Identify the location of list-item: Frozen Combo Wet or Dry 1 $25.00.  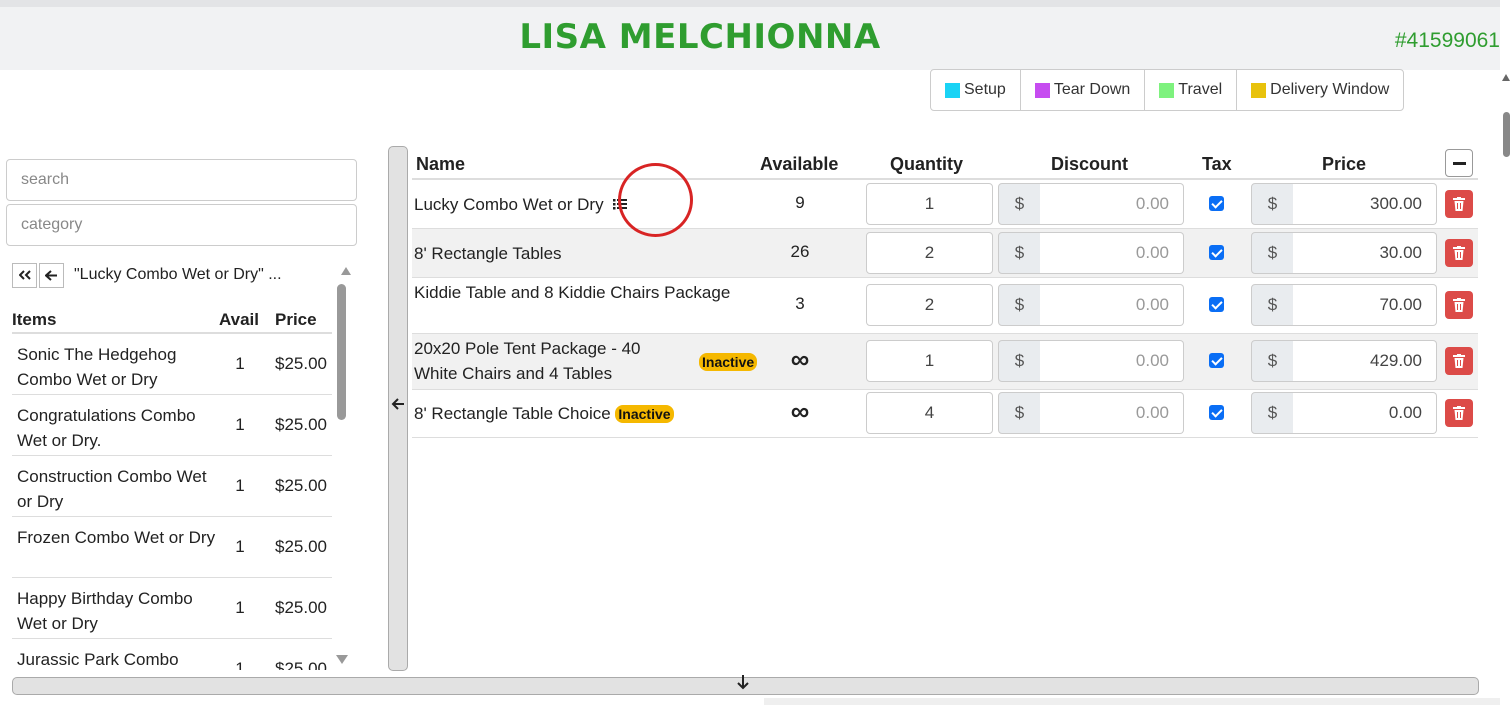
(172, 547).